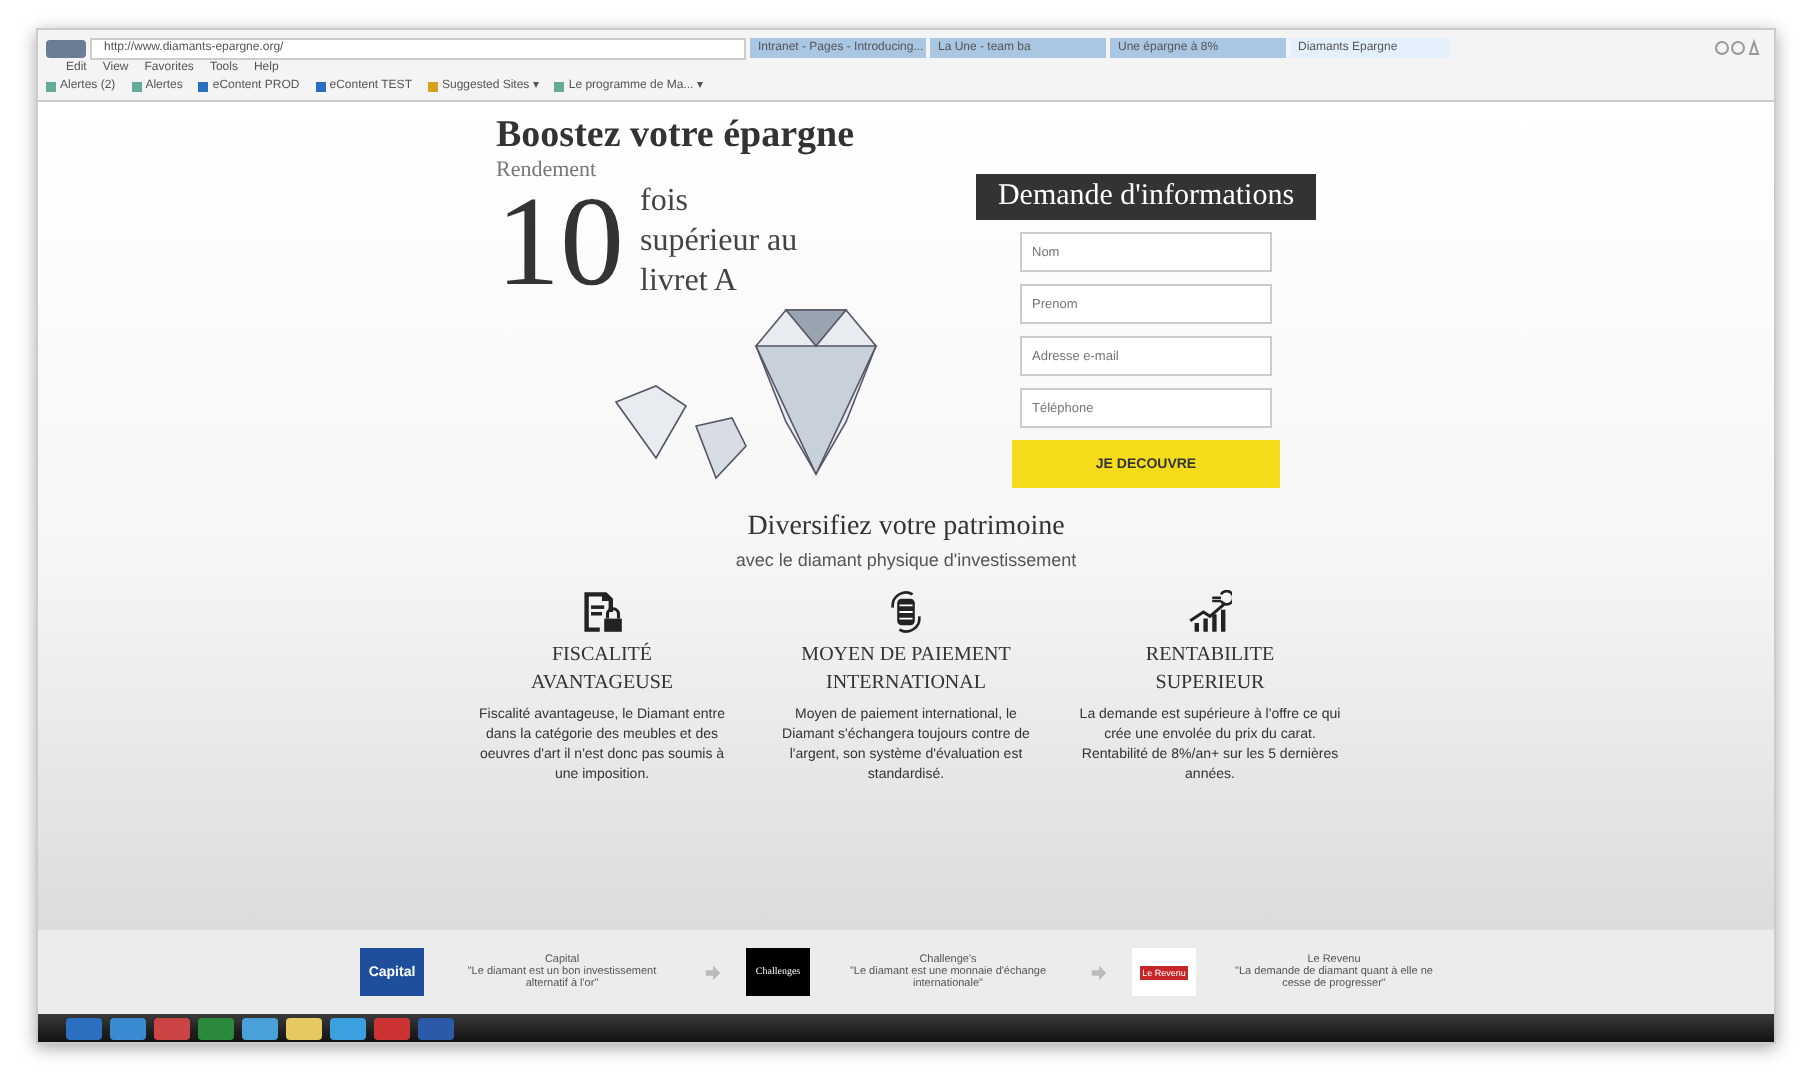 This screenshot has width=1808, height=1072. I want to click on hero-title: Boostez votre épargne, so click(676, 136).